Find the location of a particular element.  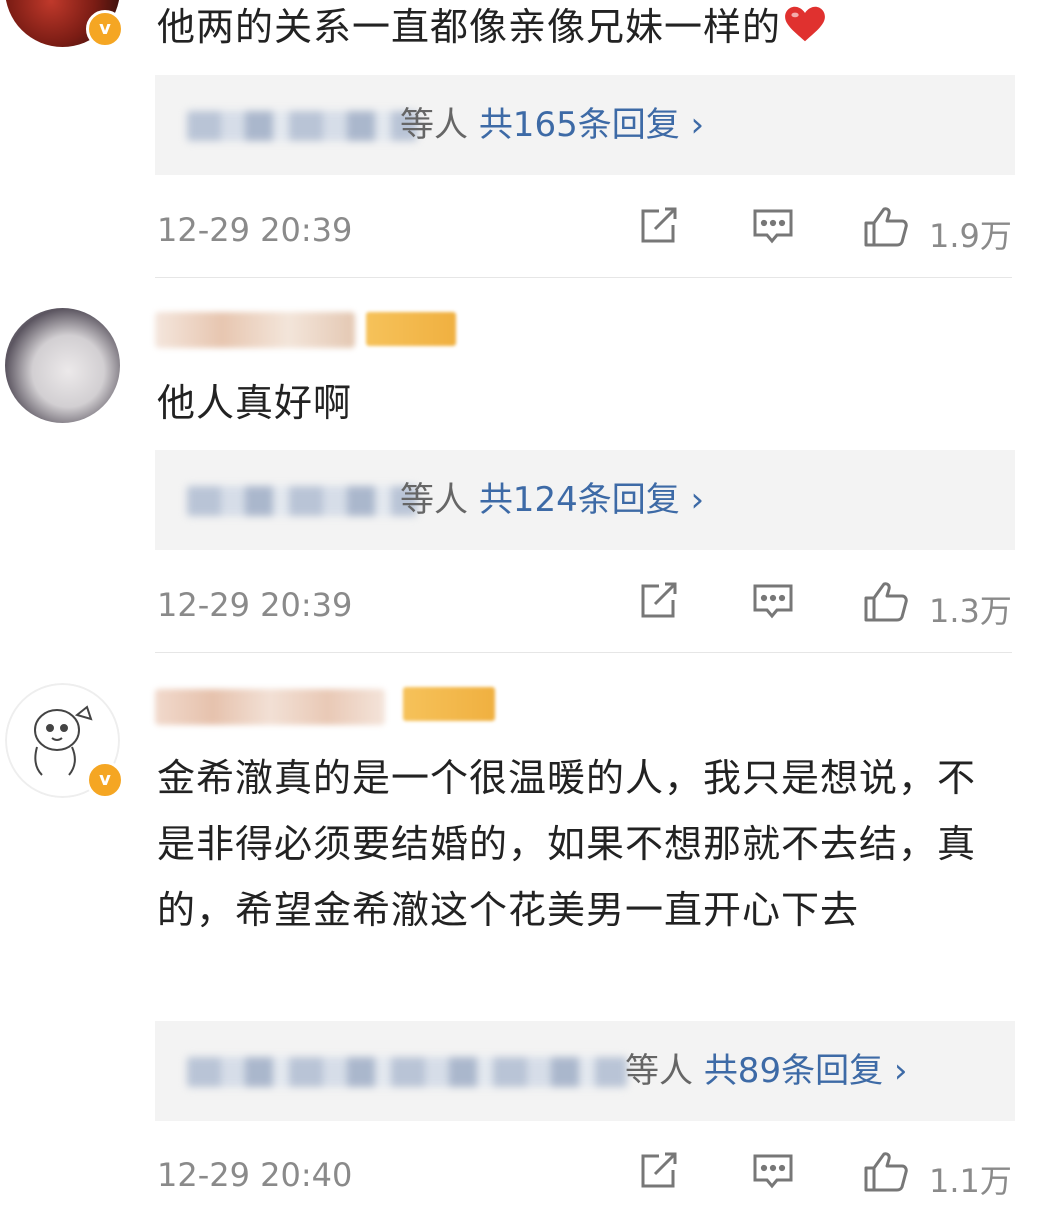

reply-preview: 等人 共89条回复 › is located at coordinates (585, 1071).